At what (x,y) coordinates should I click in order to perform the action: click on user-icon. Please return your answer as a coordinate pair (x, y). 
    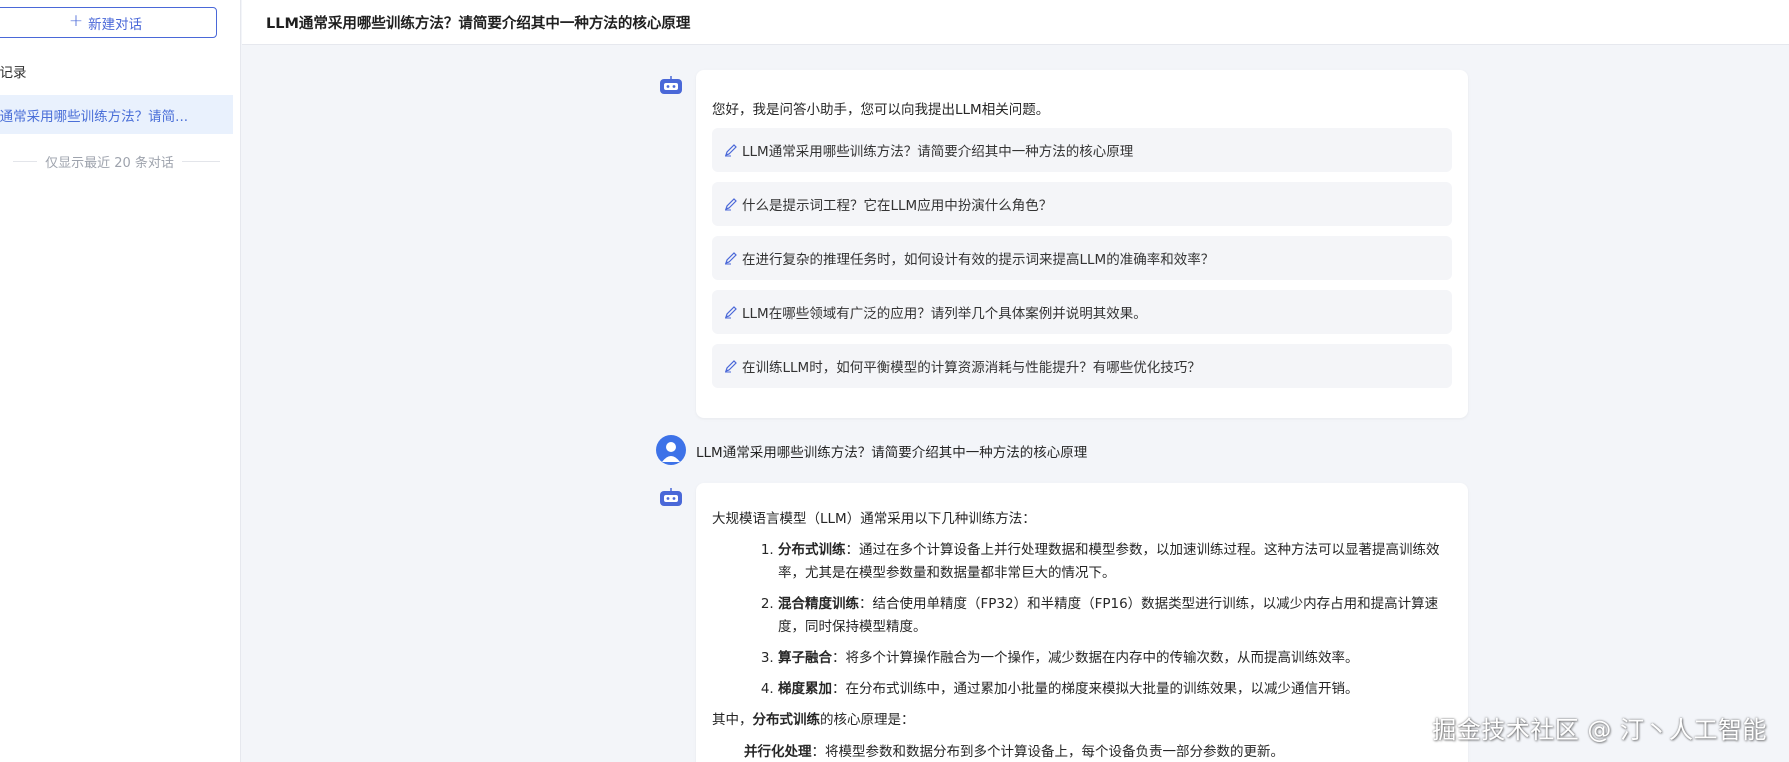
    Looking at the image, I should click on (671, 452).